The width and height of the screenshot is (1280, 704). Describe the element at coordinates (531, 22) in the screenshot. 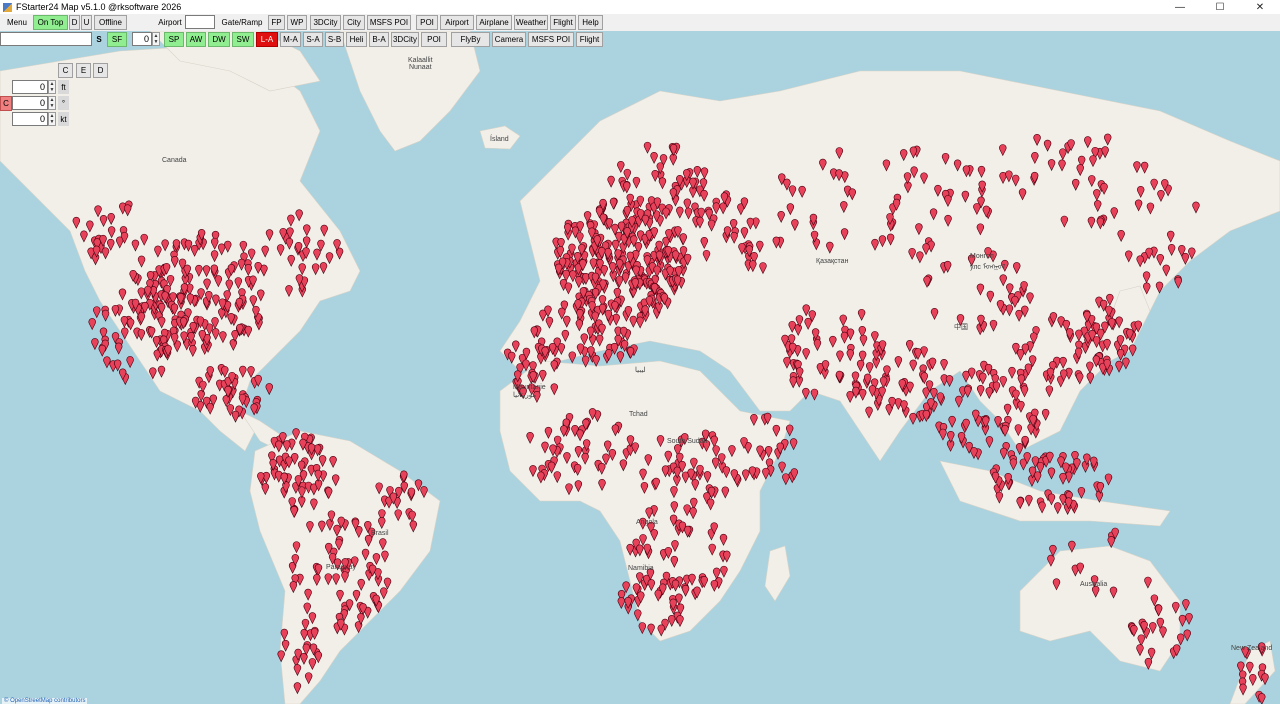

I see `weather-button: Weather` at that location.